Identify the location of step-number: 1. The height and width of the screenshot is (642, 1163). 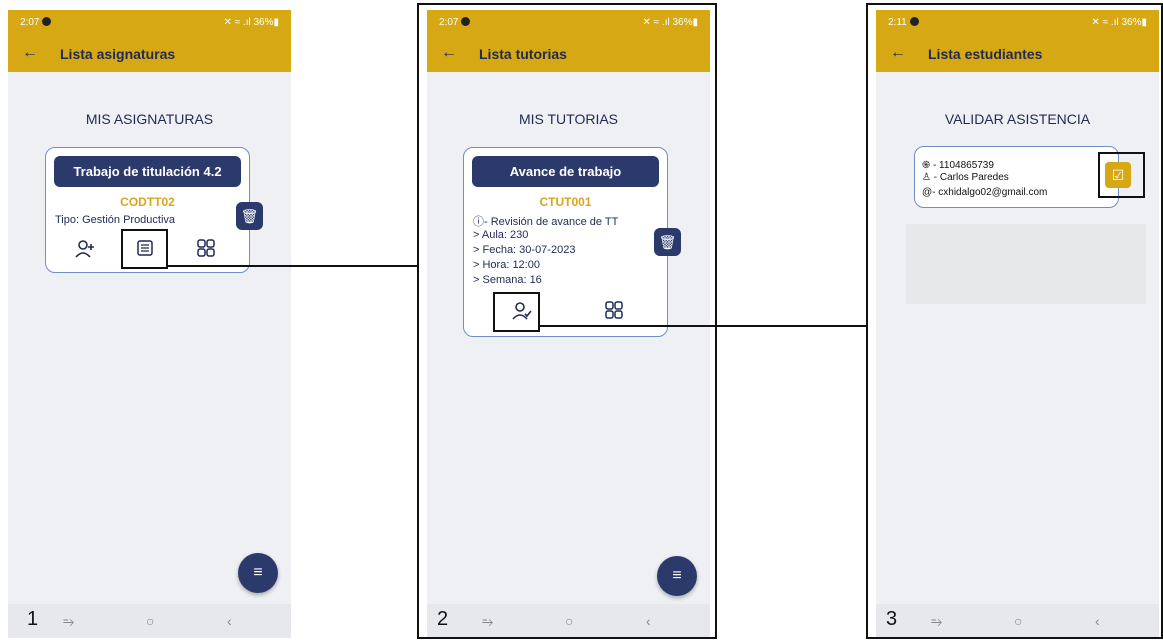
(33, 619).